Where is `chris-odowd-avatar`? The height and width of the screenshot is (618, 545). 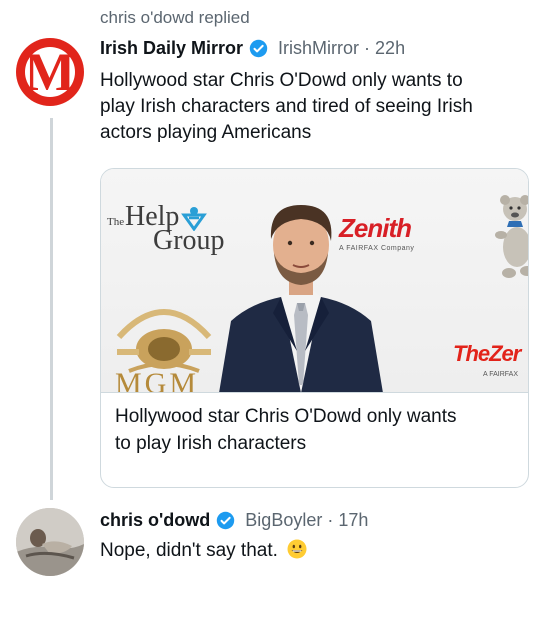 chris-odowd-avatar is located at coordinates (50, 542).